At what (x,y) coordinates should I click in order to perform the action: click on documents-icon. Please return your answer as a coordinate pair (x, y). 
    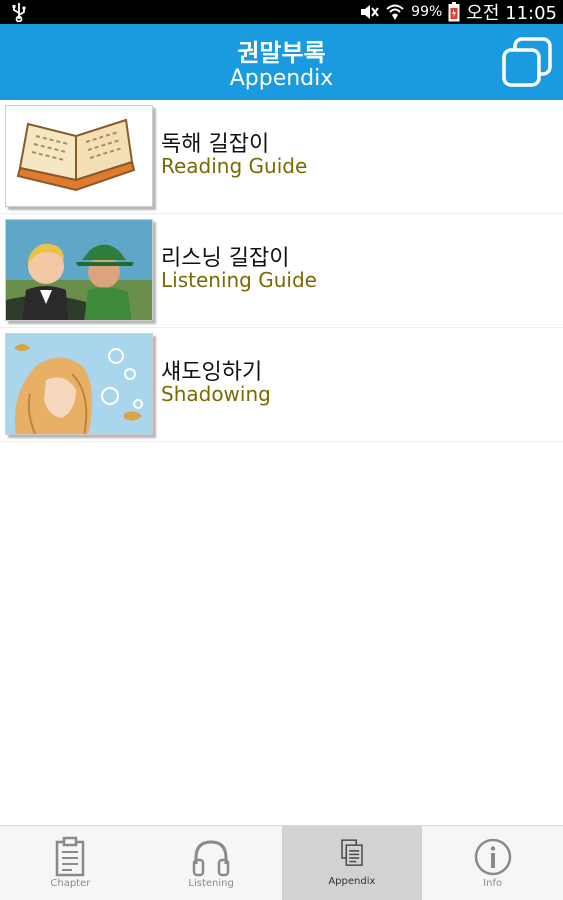
    Looking at the image, I should click on (352, 852).